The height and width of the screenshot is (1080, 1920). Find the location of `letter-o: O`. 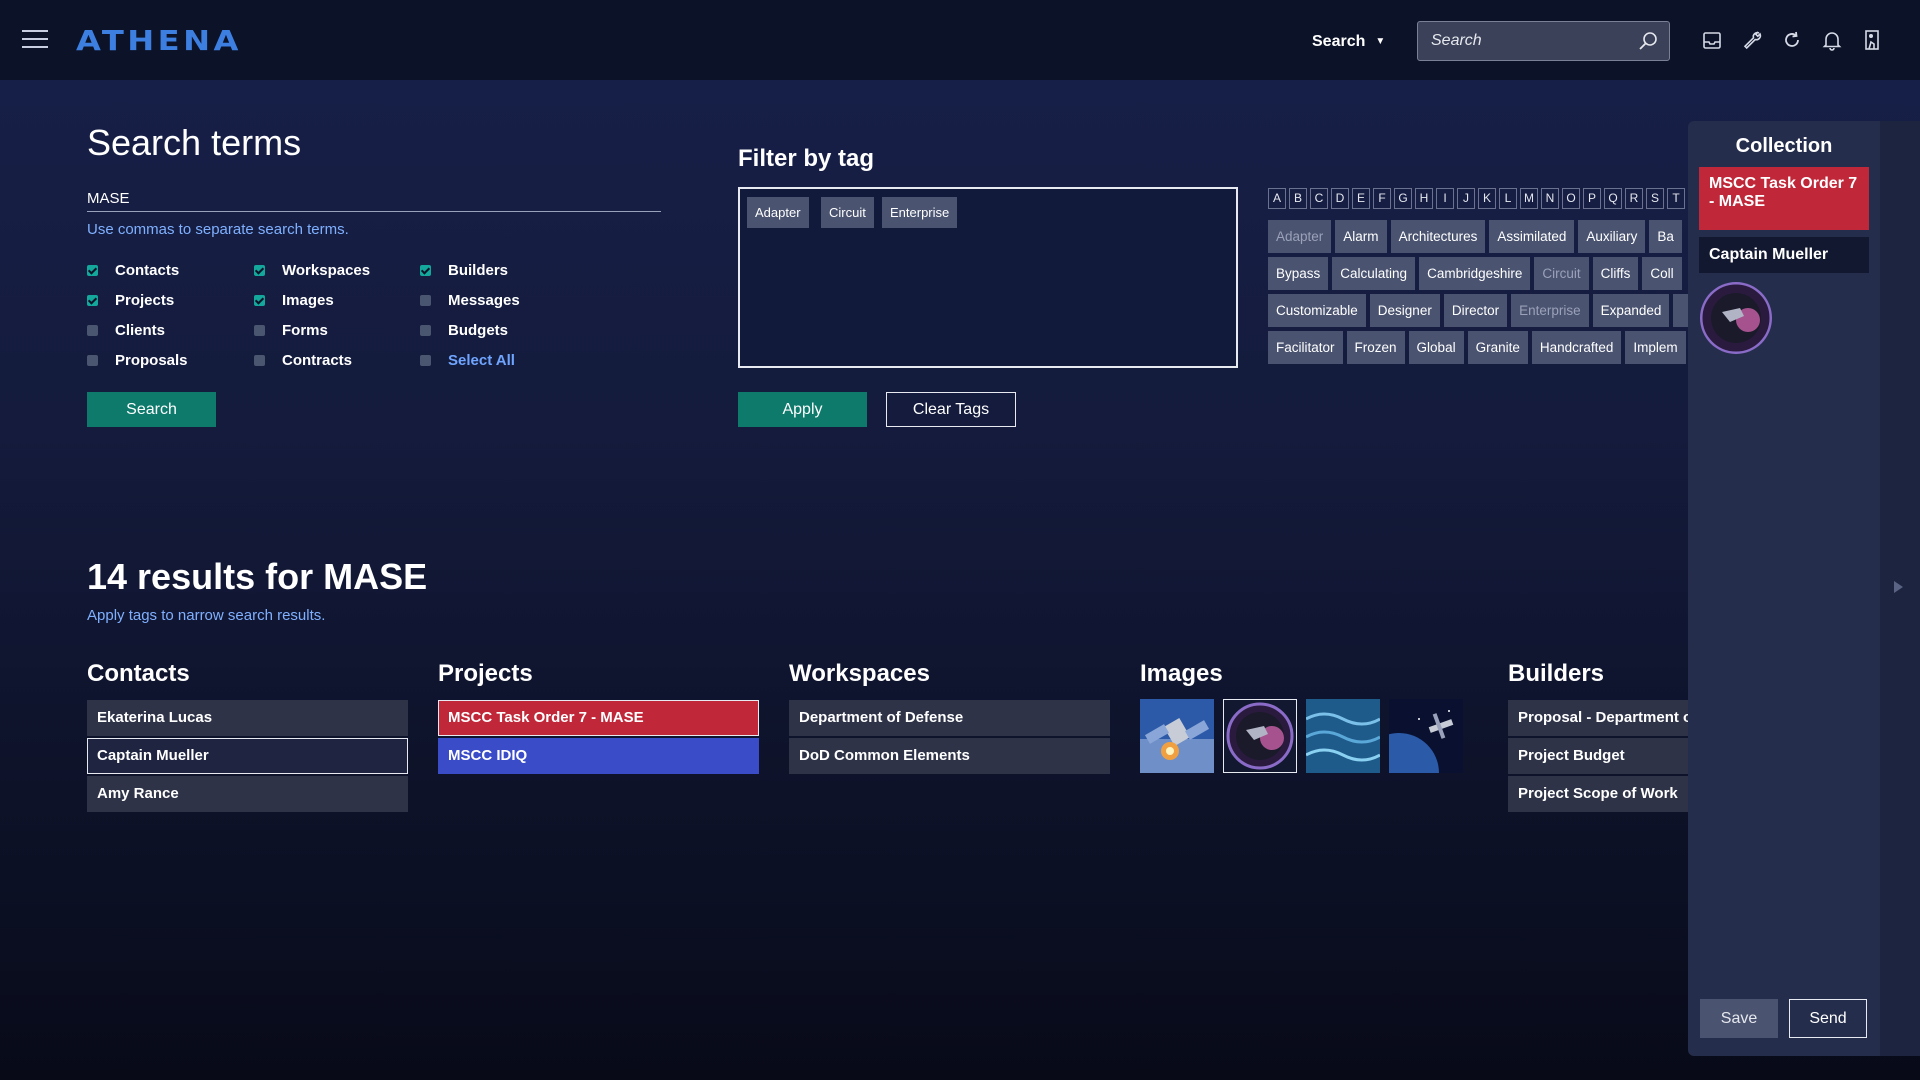

letter-o: O is located at coordinates (1571, 198).